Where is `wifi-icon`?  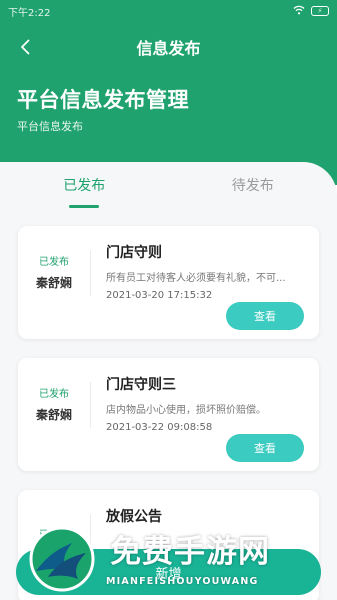 wifi-icon is located at coordinates (299, 11).